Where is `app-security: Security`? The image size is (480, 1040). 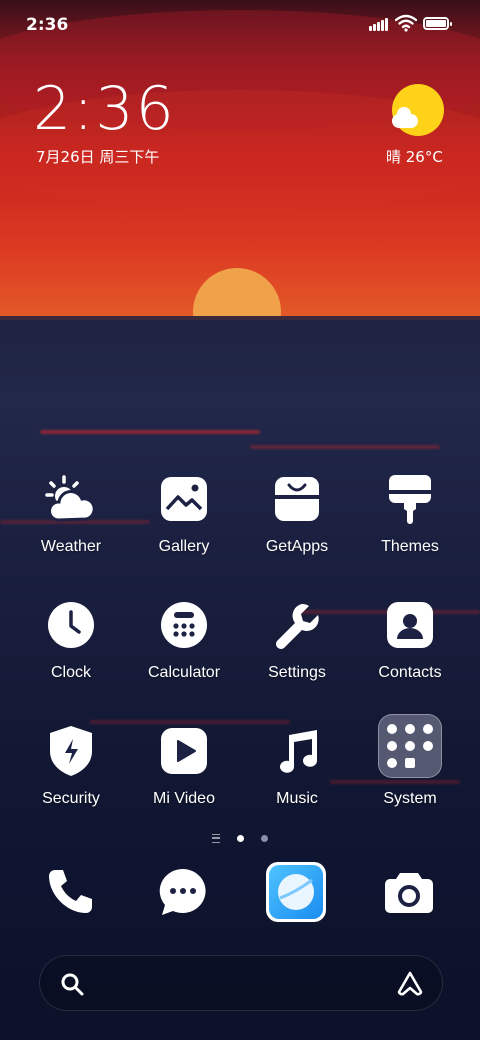 app-security: Security is located at coordinates (71, 765).